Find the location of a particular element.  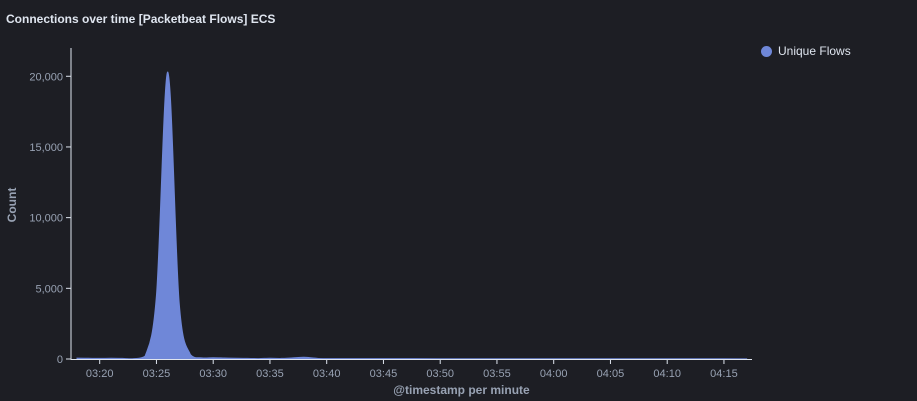

x-tick-label: 04:00 is located at coordinates (554, 374).